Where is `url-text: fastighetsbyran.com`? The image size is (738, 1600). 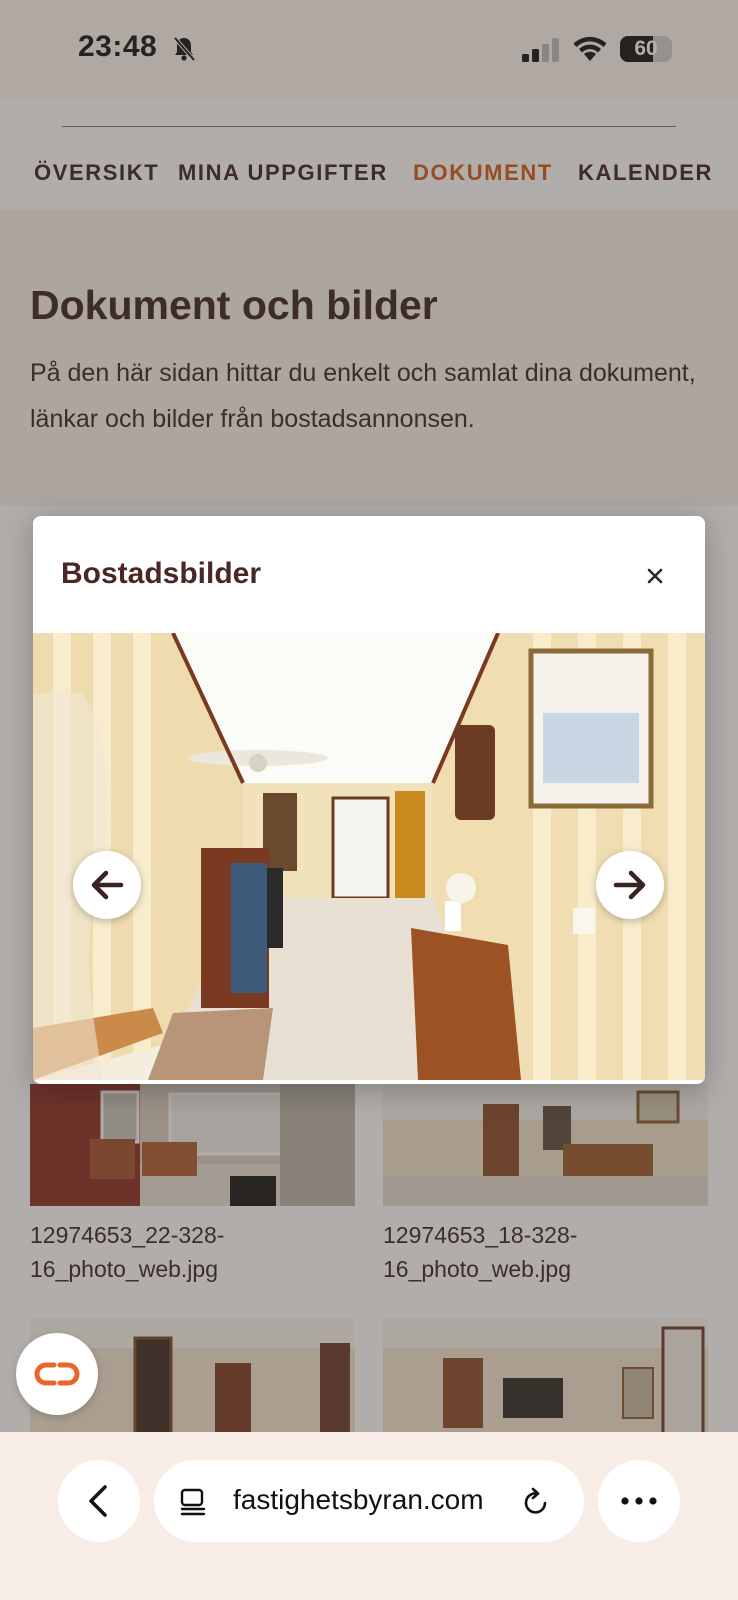 url-text: fastighetsbyran.com is located at coordinates (358, 1499).